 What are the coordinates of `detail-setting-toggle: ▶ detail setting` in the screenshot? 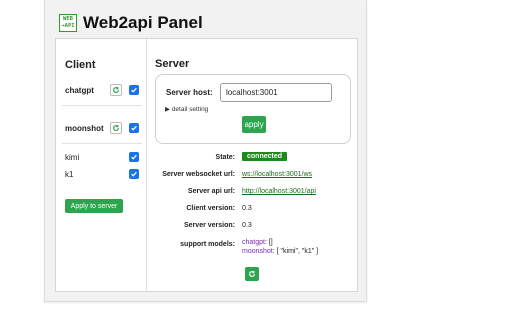 It's located at (186, 109).